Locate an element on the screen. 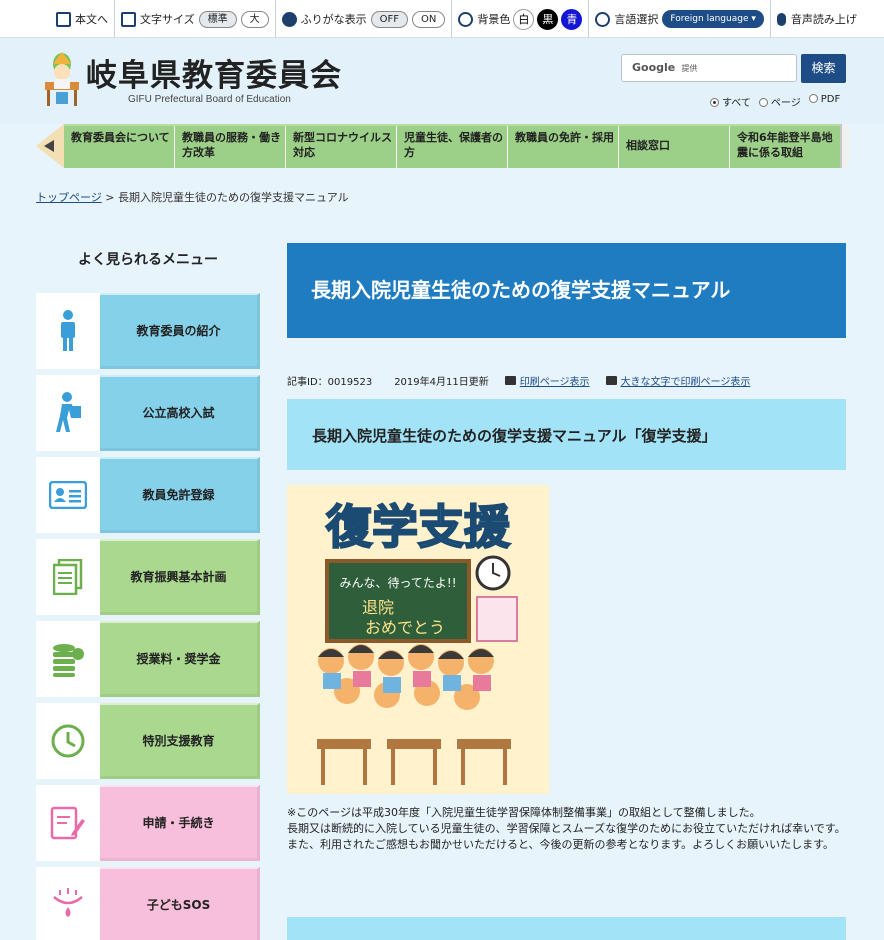 Image resolution: width=884 pixels, height=940 pixels. print-page-link: 印刷ページ表示 is located at coordinates (555, 380).